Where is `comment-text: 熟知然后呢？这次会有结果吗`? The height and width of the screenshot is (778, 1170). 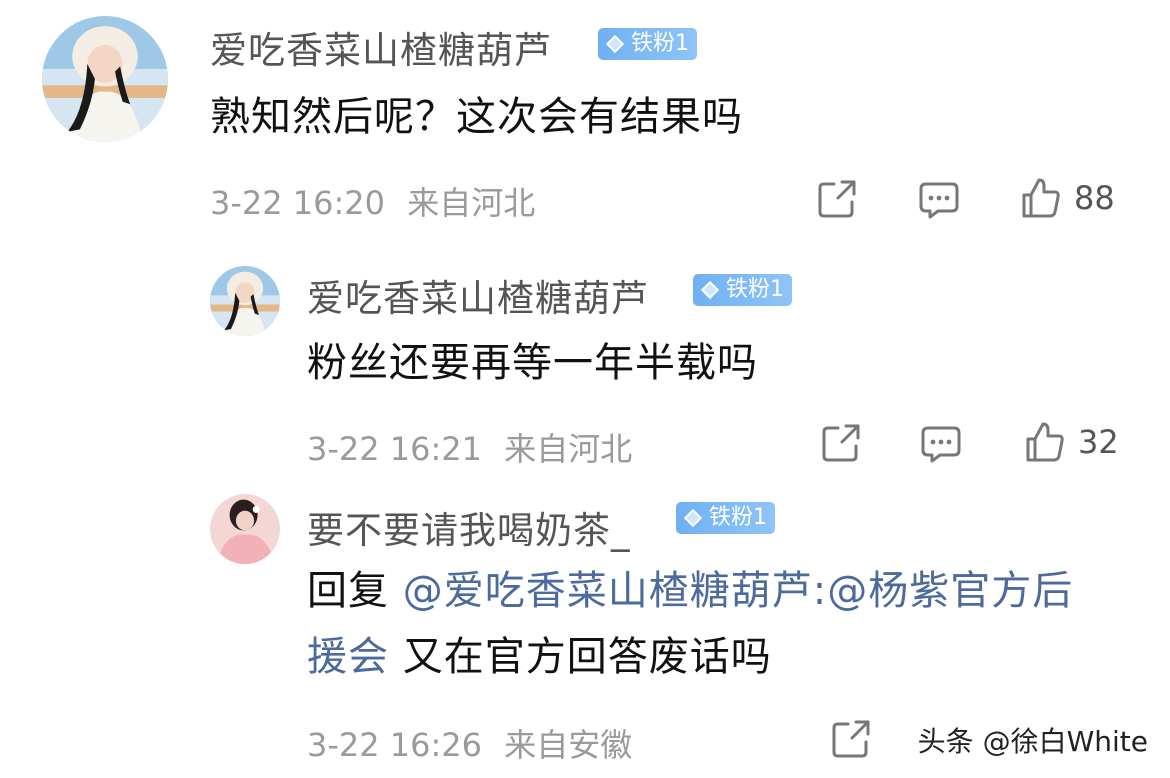 comment-text: 熟知然后呢？这次会有结果吗 is located at coordinates (476, 117).